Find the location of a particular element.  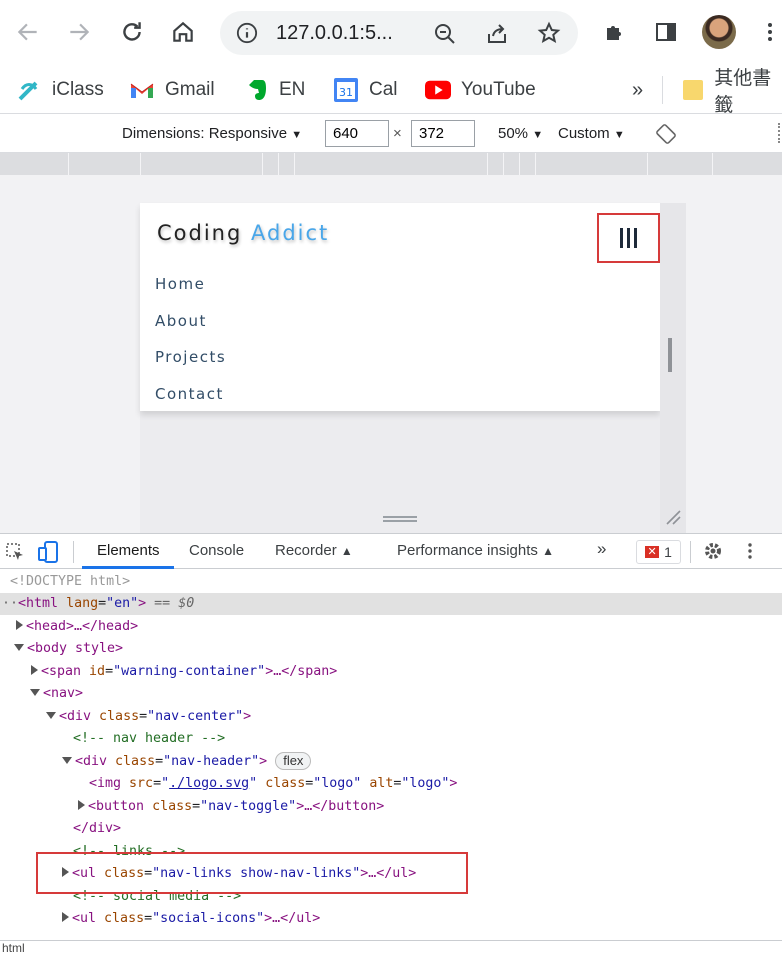

gmail-icon is located at coordinates (142, 90).